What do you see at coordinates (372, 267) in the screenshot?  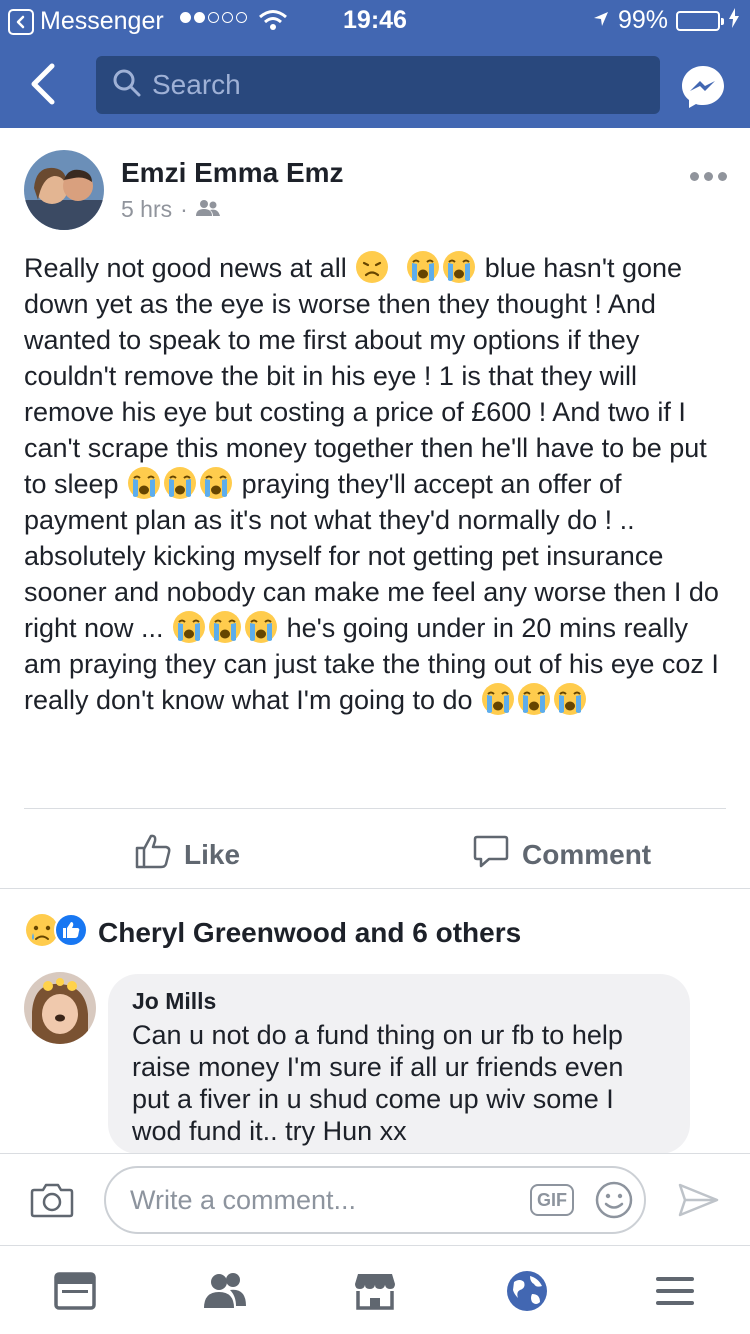 I see `disappointed-face-icon` at bounding box center [372, 267].